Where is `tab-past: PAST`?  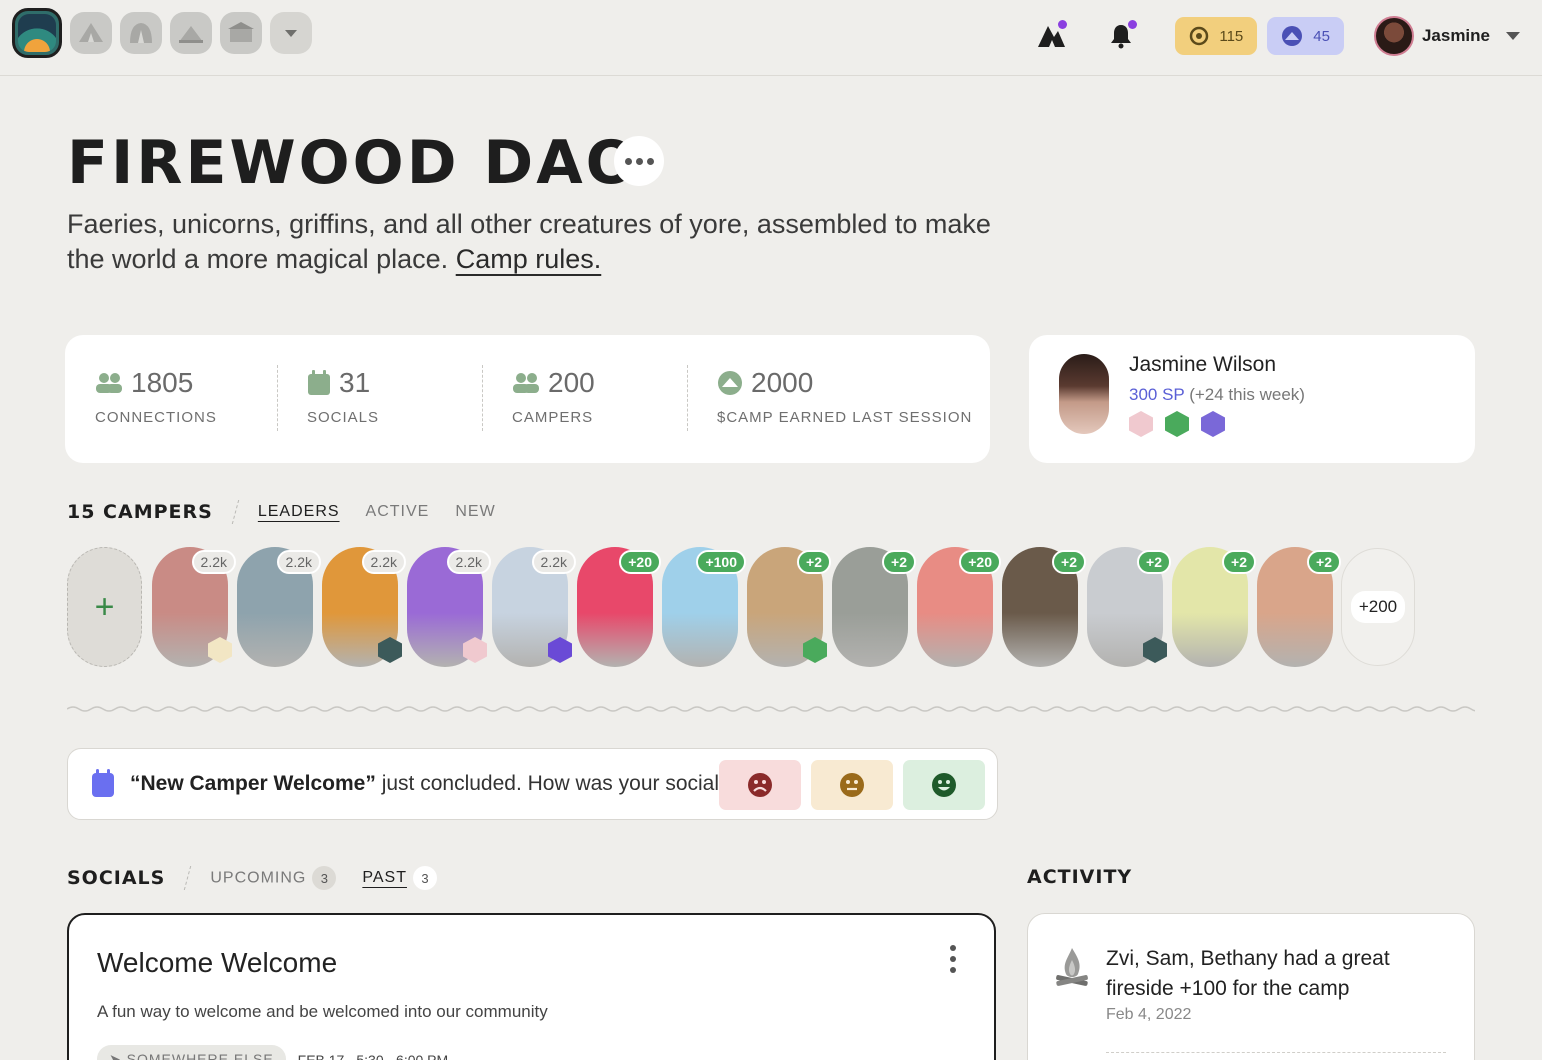 tab-past: PAST is located at coordinates (384, 878).